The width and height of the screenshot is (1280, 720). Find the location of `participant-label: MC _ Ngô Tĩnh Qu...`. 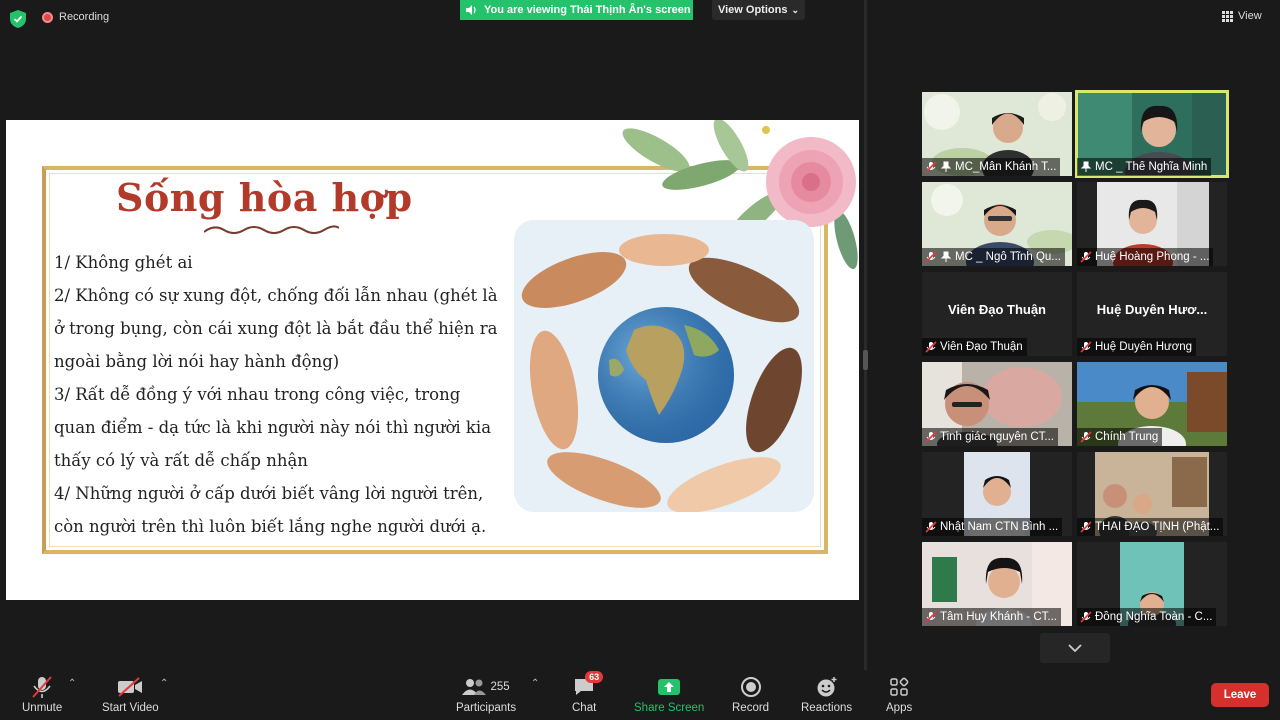

participant-label: MC _ Ngô Tĩnh Qu... is located at coordinates (993, 257).